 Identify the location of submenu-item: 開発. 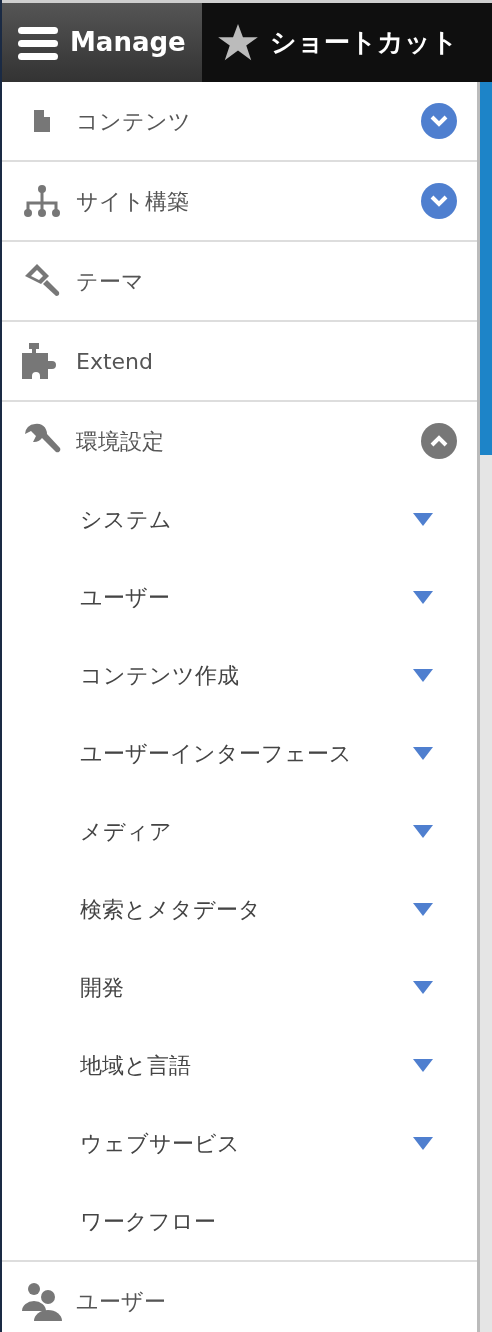
(239, 987).